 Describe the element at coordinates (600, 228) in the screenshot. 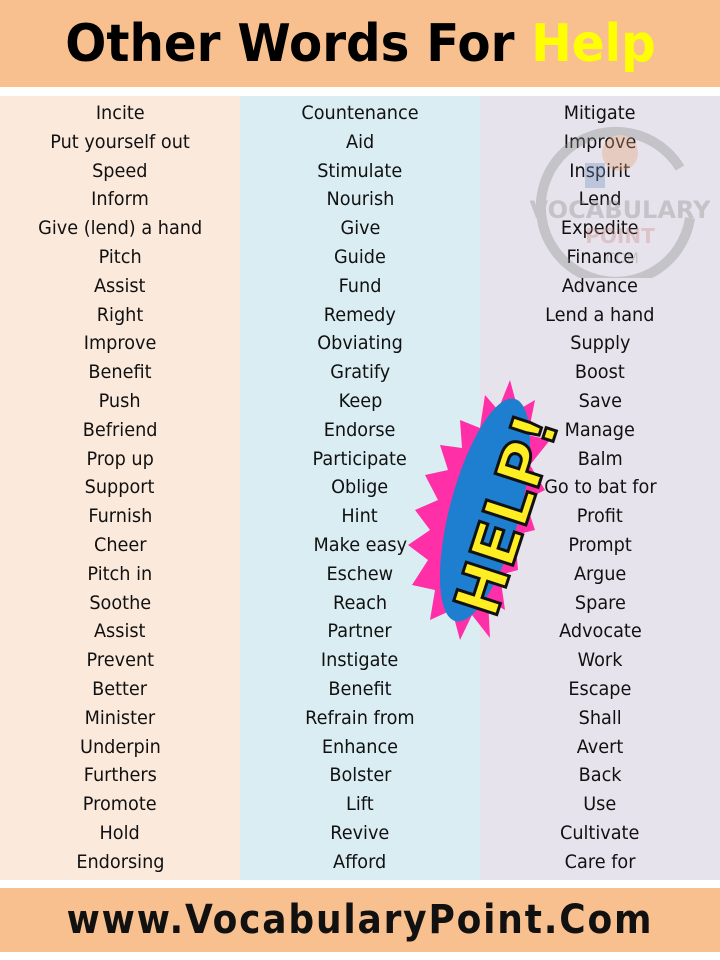

I see `word-item: Expedite` at that location.